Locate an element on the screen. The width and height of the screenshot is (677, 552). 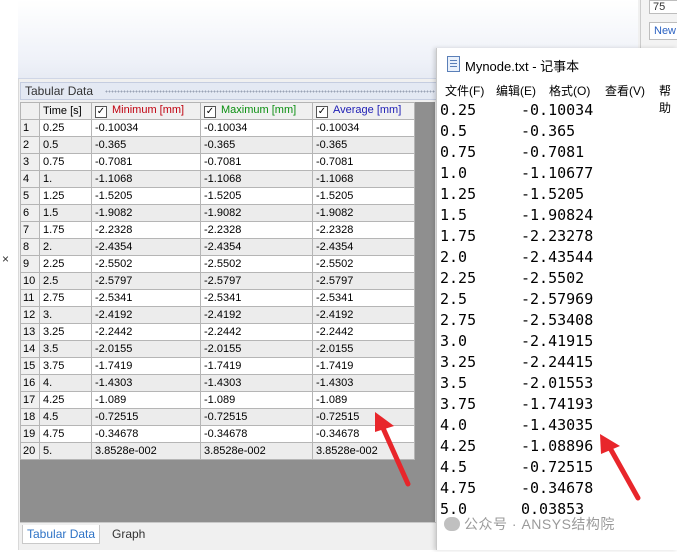
time-cell: 2.25 is located at coordinates (65, 264).